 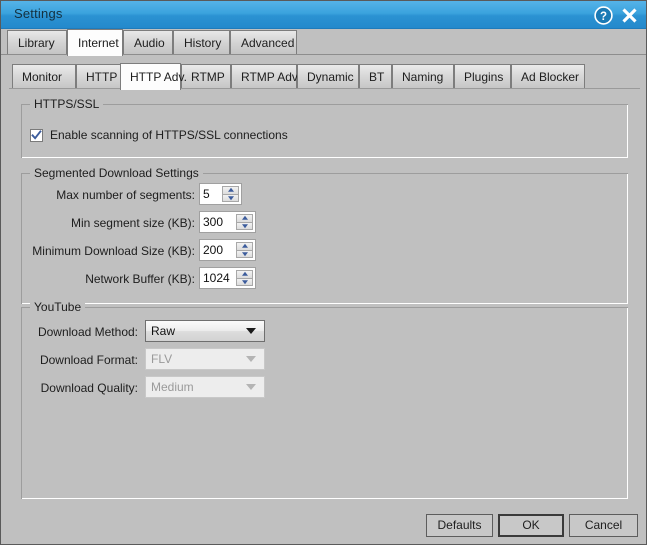 I want to click on tab-audio-label: Audio, so click(x=149, y=43).